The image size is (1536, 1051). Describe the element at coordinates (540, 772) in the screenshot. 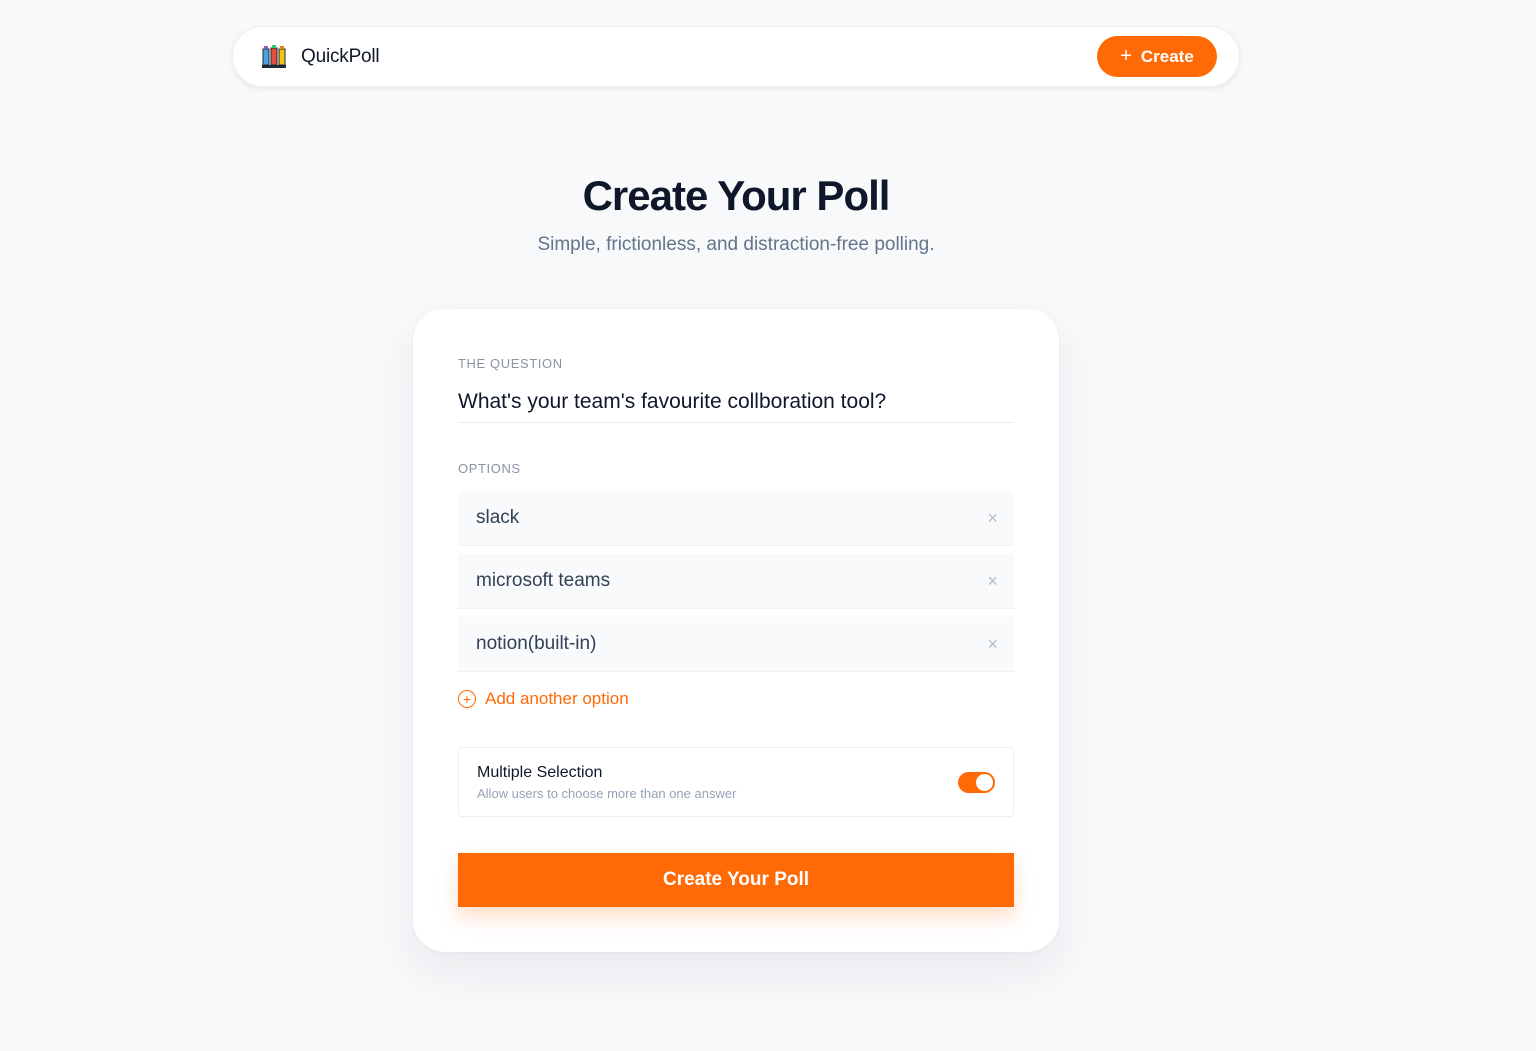

I see `multiple-selection-title: Multiple Selection` at that location.